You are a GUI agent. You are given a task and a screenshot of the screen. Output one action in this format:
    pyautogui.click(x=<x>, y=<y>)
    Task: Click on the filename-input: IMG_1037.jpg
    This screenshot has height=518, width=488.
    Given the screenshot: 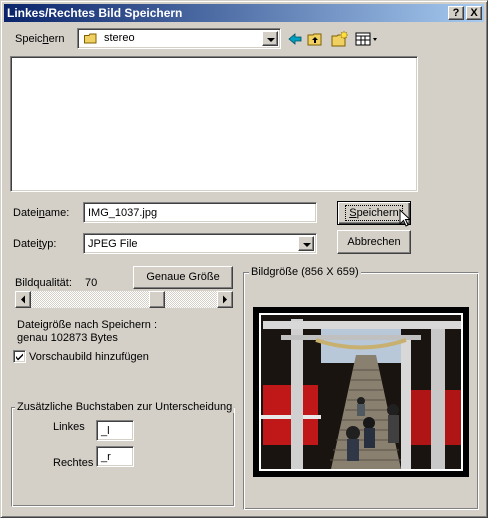 What is the action you would take?
    pyautogui.click(x=200, y=212)
    